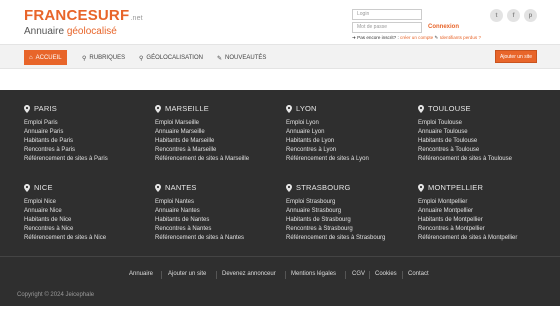 This screenshot has width=560, height=336. What do you see at coordinates (220, 123) in the screenshot?
I see `city-link: Emploi Marseille` at bounding box center [220, 123].